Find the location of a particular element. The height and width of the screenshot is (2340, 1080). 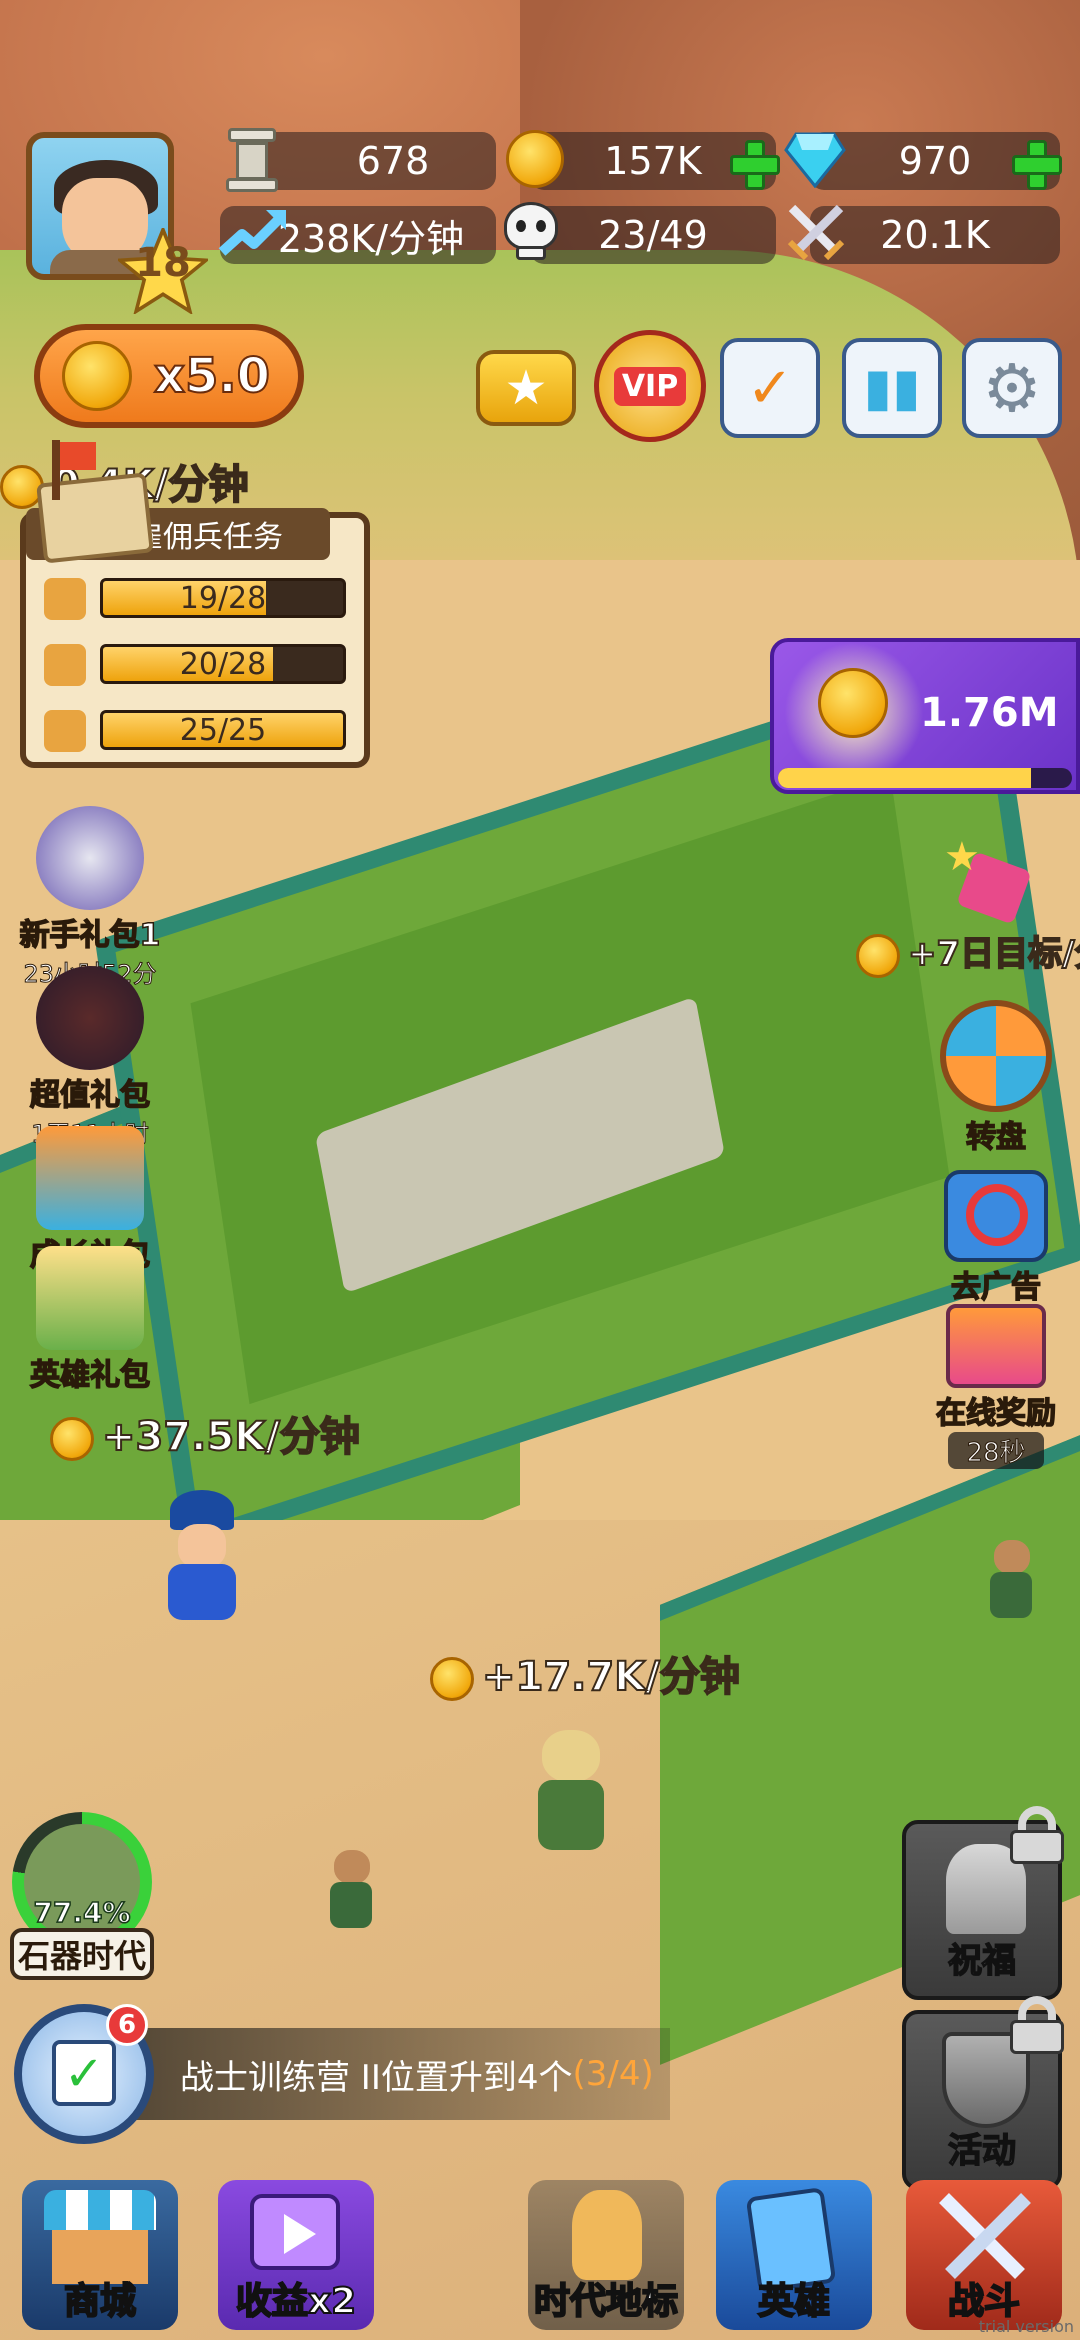

player-level: 18 is located at coordinates (163, 263).